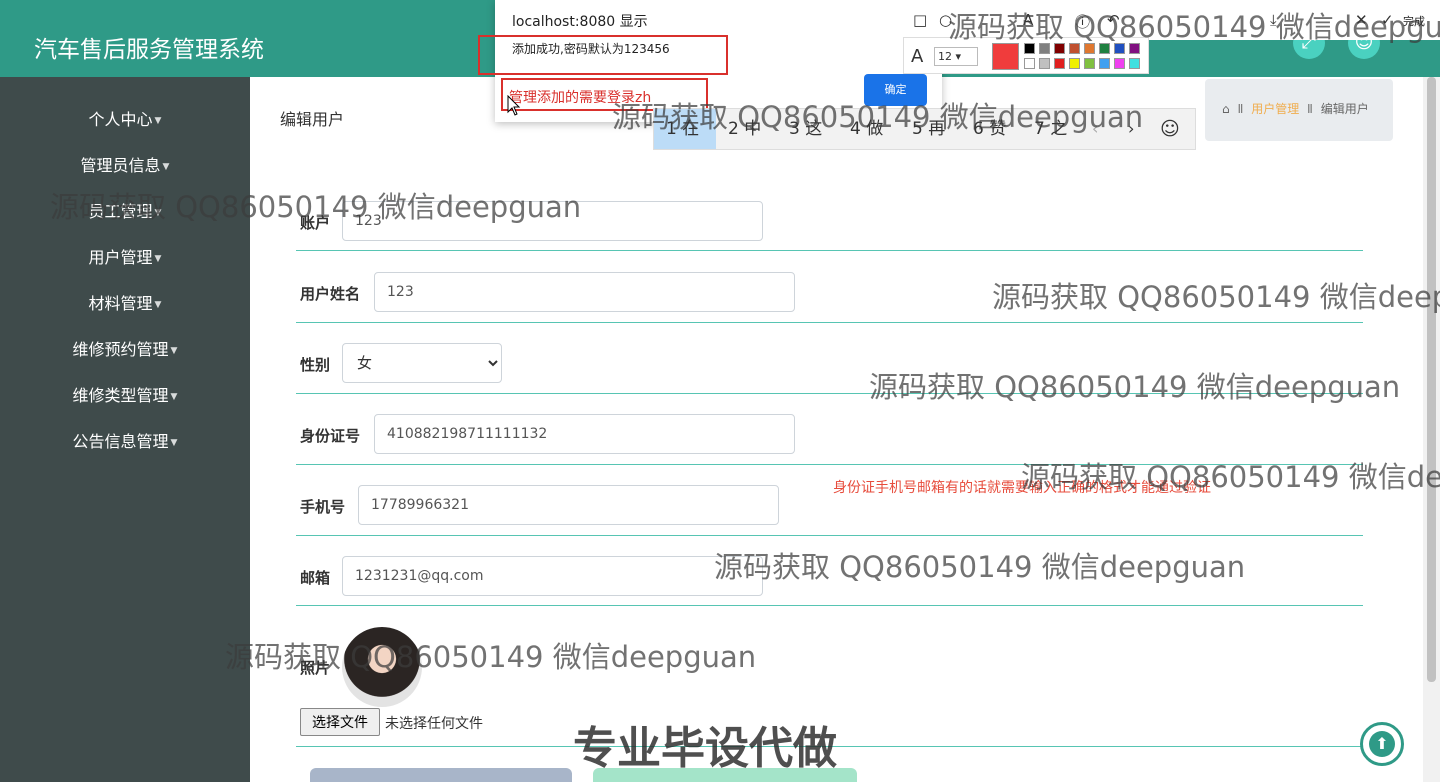  Describe the element at coordinates (1028, 20) in the screenshot. I see `text-tool-icon: A` at that location.